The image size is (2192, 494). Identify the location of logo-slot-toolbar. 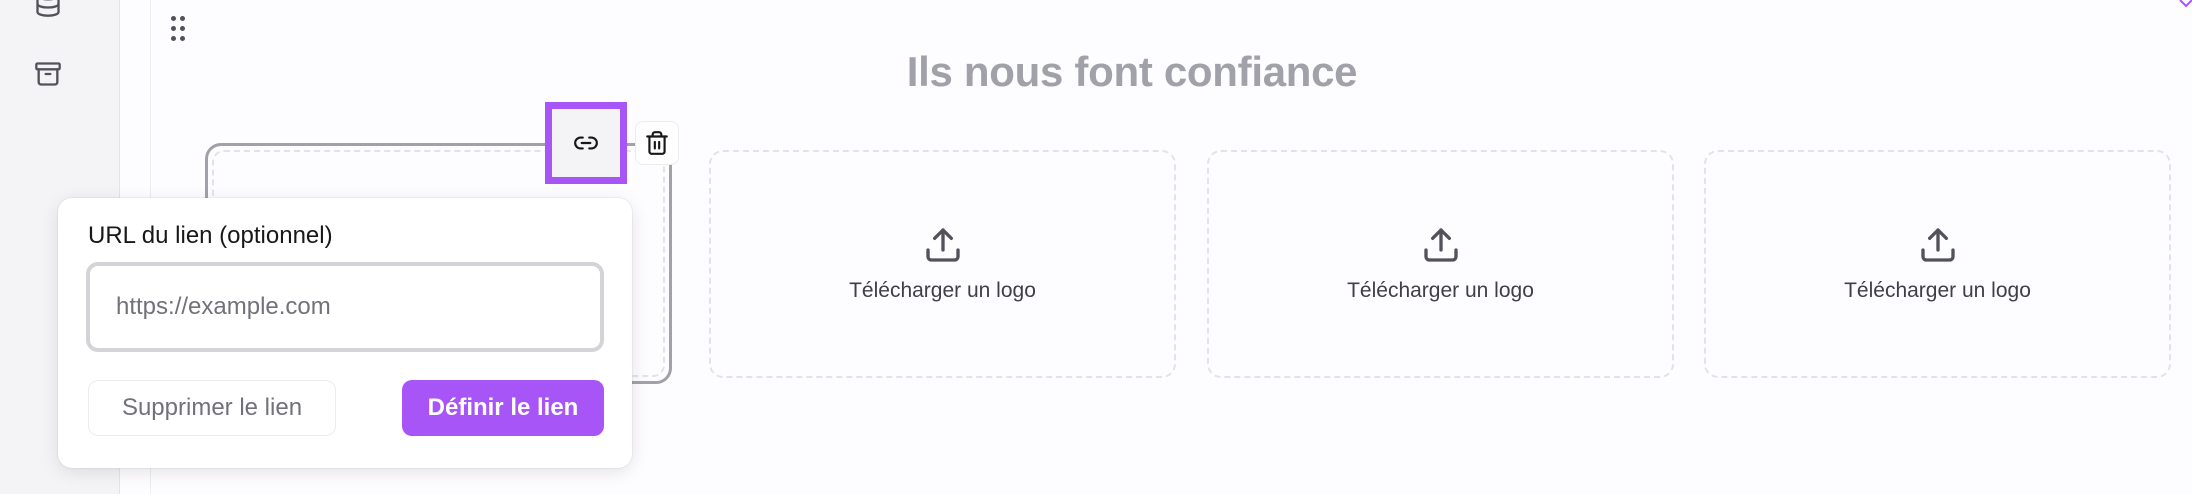
(612, 143).